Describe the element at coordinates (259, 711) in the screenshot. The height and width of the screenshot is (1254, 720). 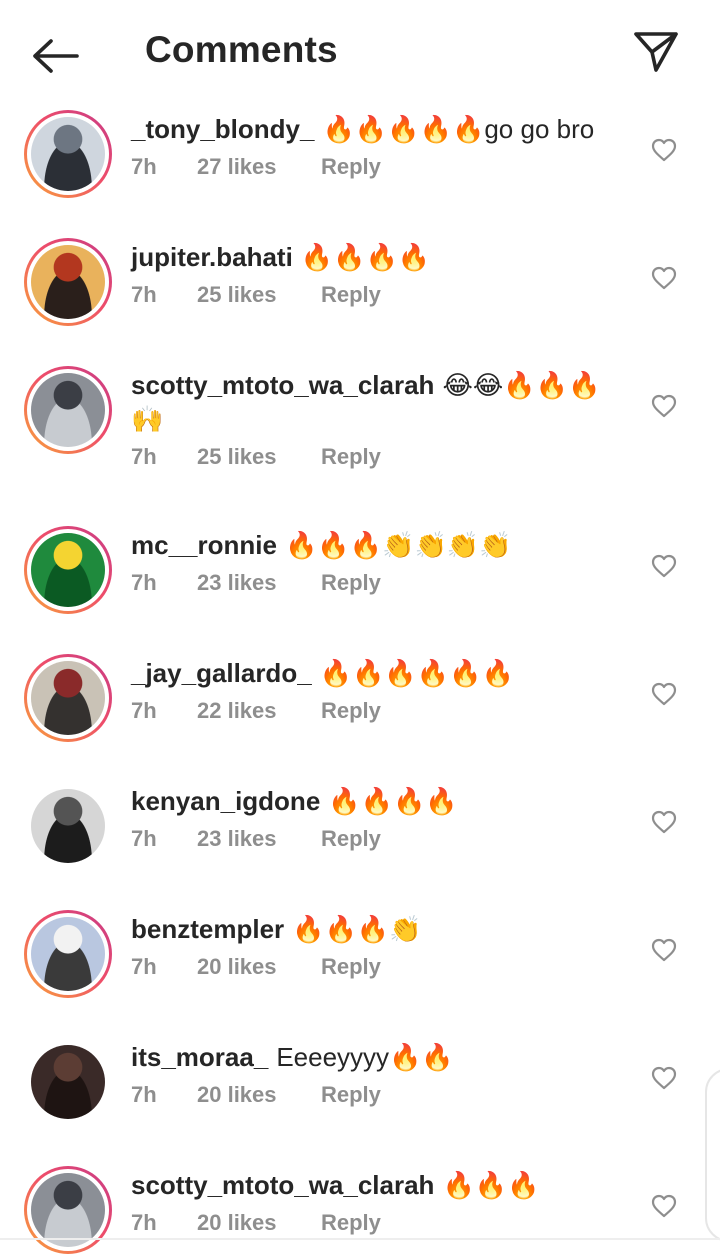
I see `likes-count-link: 22 likes` at that location.